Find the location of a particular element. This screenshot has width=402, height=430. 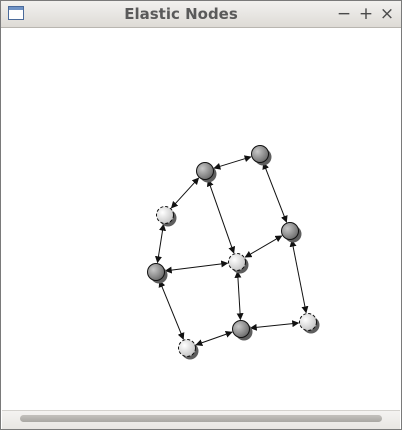

edge-n7-n8 is located at coordinates (274, 325).